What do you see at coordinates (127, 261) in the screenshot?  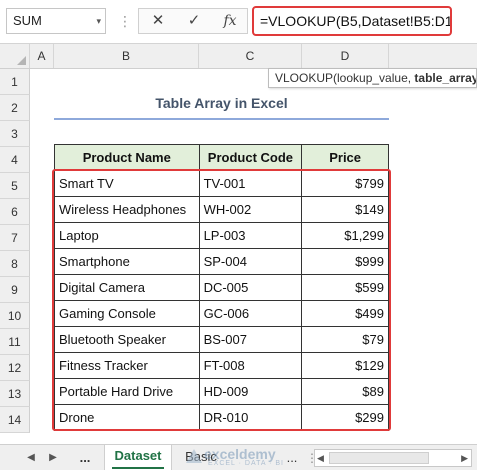 I see `cell-product-name: Smartphone` at bounding box center [127, 261].